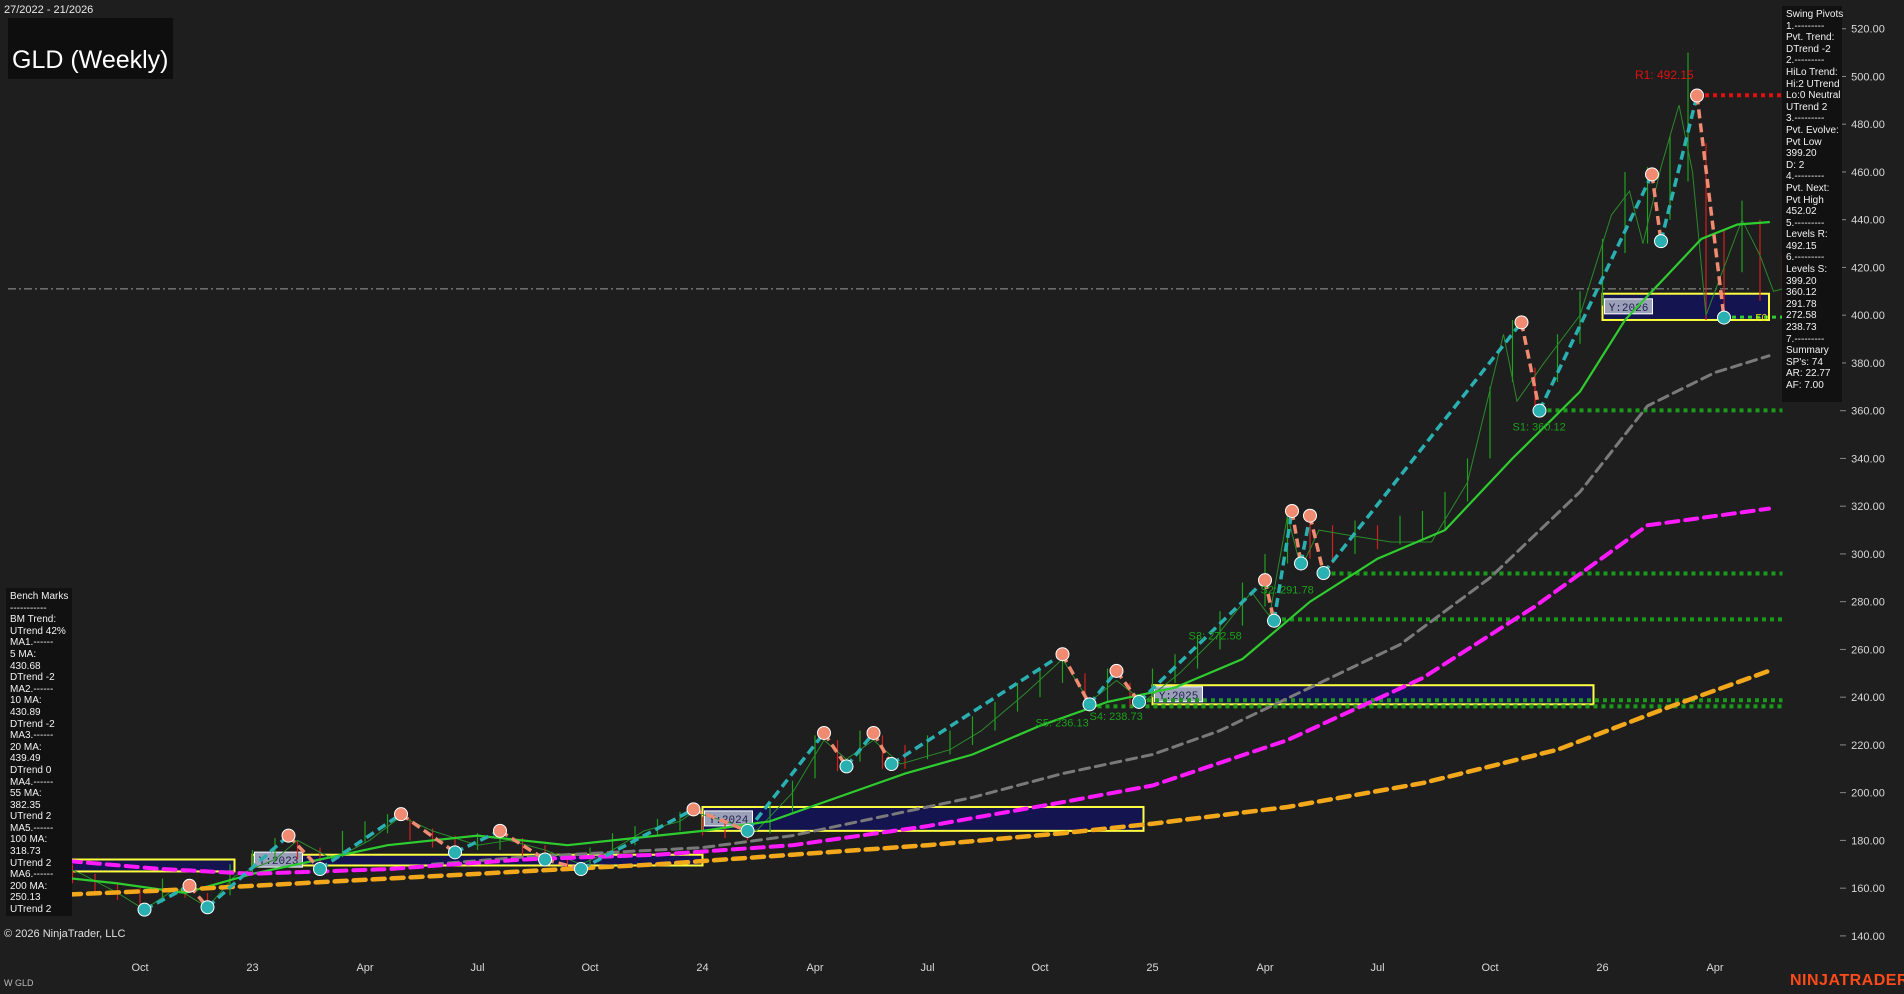 The height and width of the screenshot is (994, 1904). What do you see at coordinates (1868, 316) in the screenshot?
I see `price-tick-label: 400.00` at bounding box center [1868, 316].